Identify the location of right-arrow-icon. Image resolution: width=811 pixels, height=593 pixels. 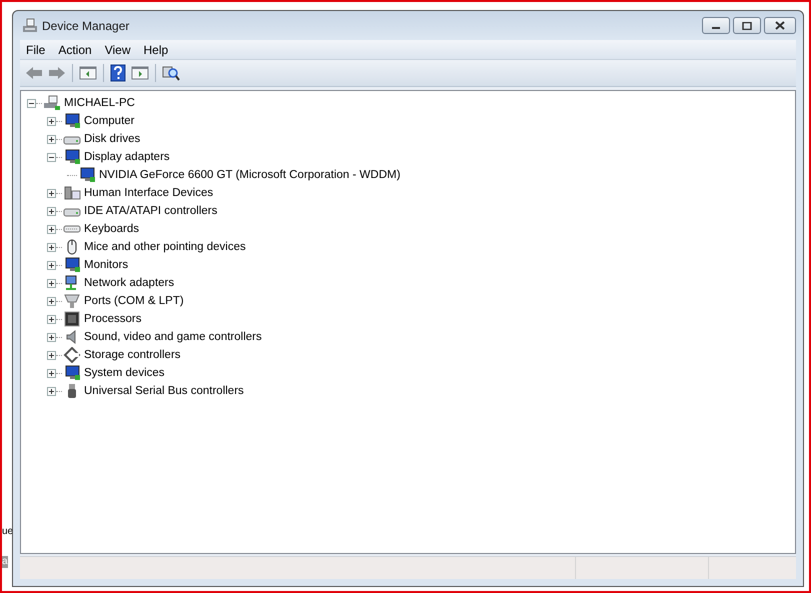
(57, 73).